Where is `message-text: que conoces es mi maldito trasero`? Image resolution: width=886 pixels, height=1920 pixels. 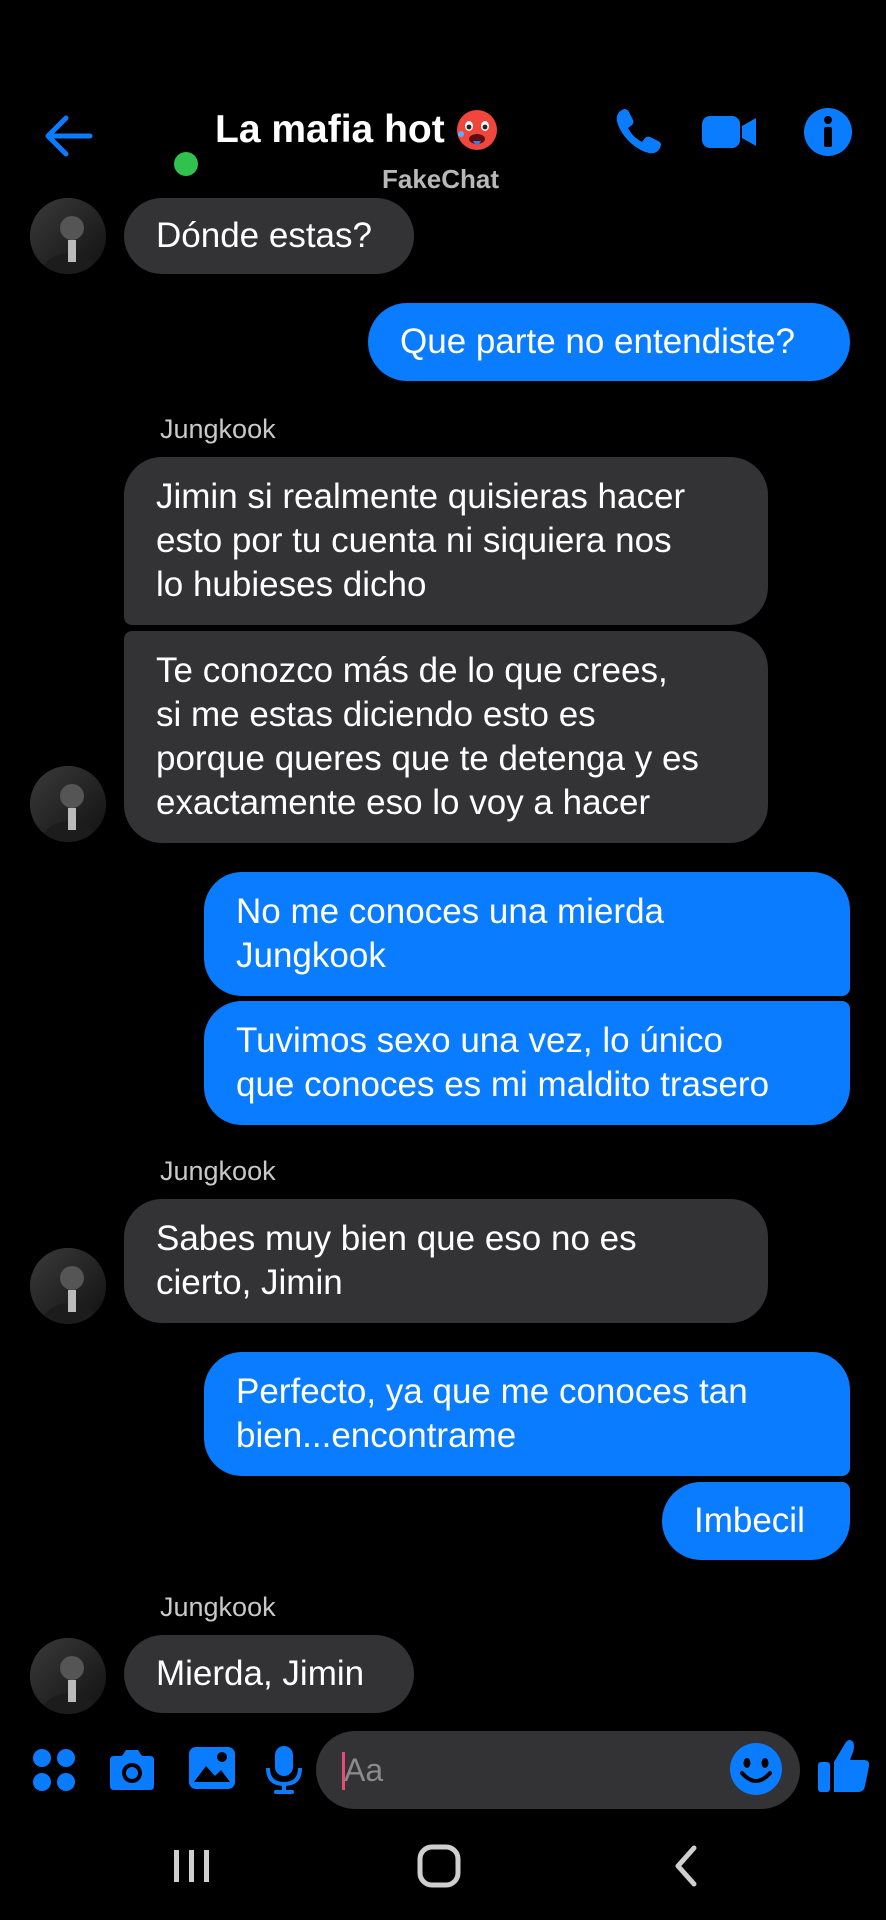 message-text: que conoces es mi maldito trasero is located at coordinates (503, 1084).